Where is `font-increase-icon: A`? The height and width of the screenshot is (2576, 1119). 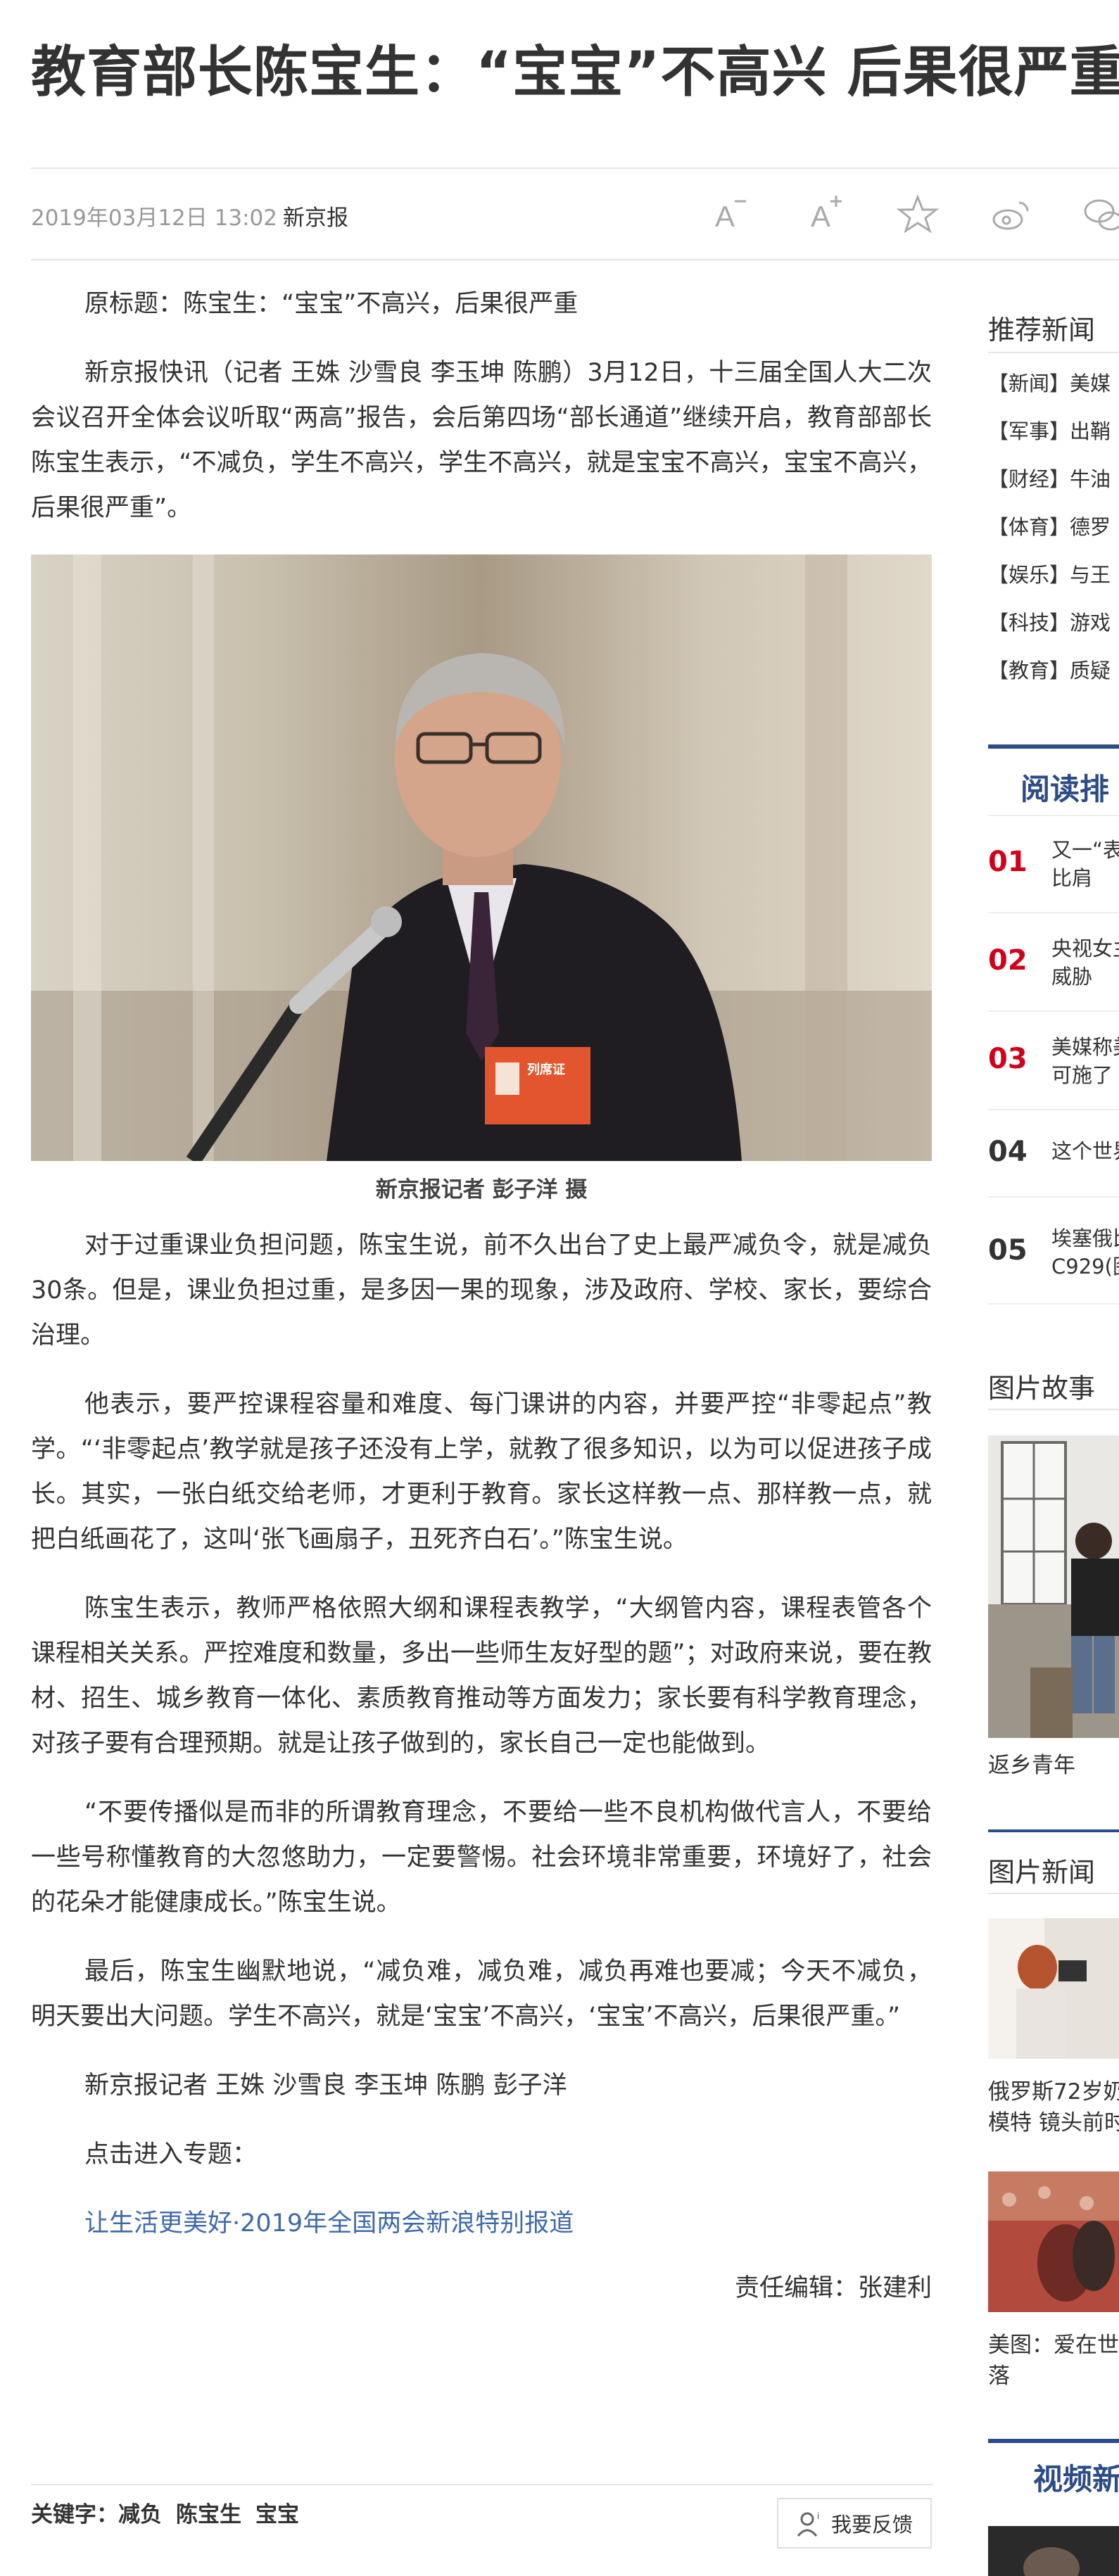
font-increase-icon: A is located at coordinates (826, 213).